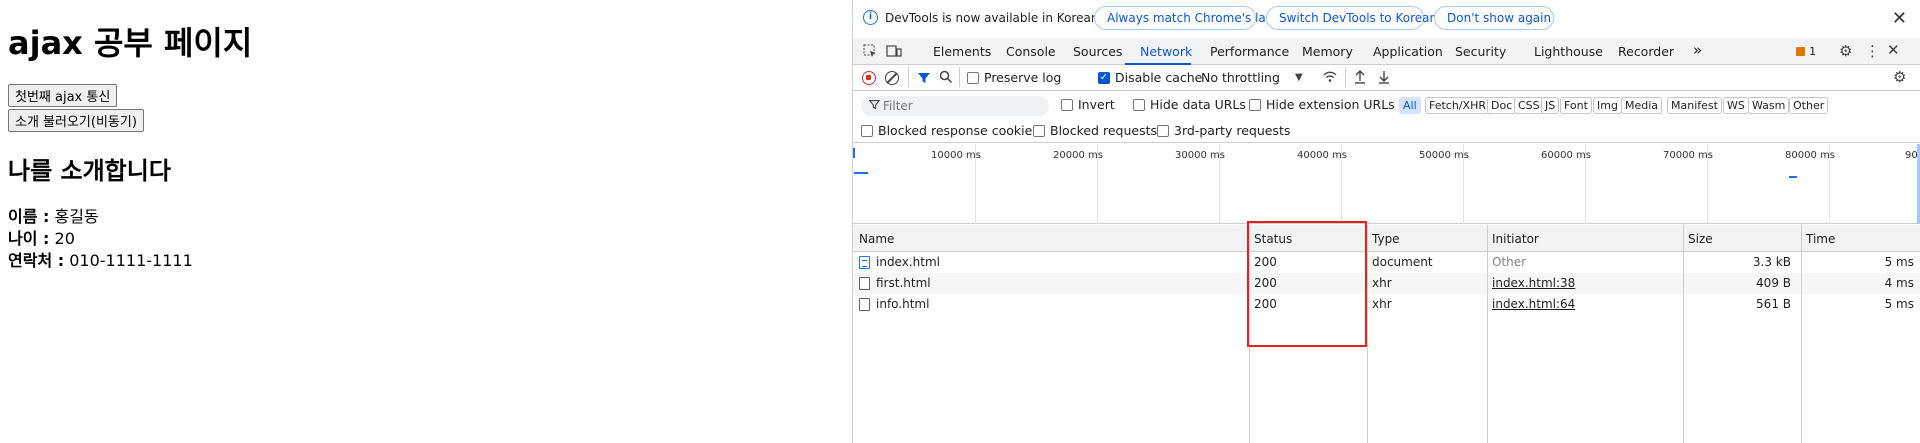 The width and height of the screenshot is (1920, 443). I want to click on infobar-text: DevTools is now available in Korean!, so click(994, 18).